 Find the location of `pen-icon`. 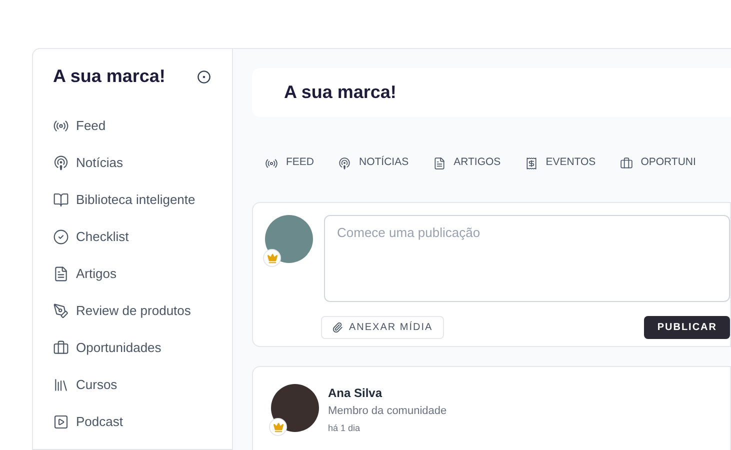

pen-icon is located at coordinates (61, 311).